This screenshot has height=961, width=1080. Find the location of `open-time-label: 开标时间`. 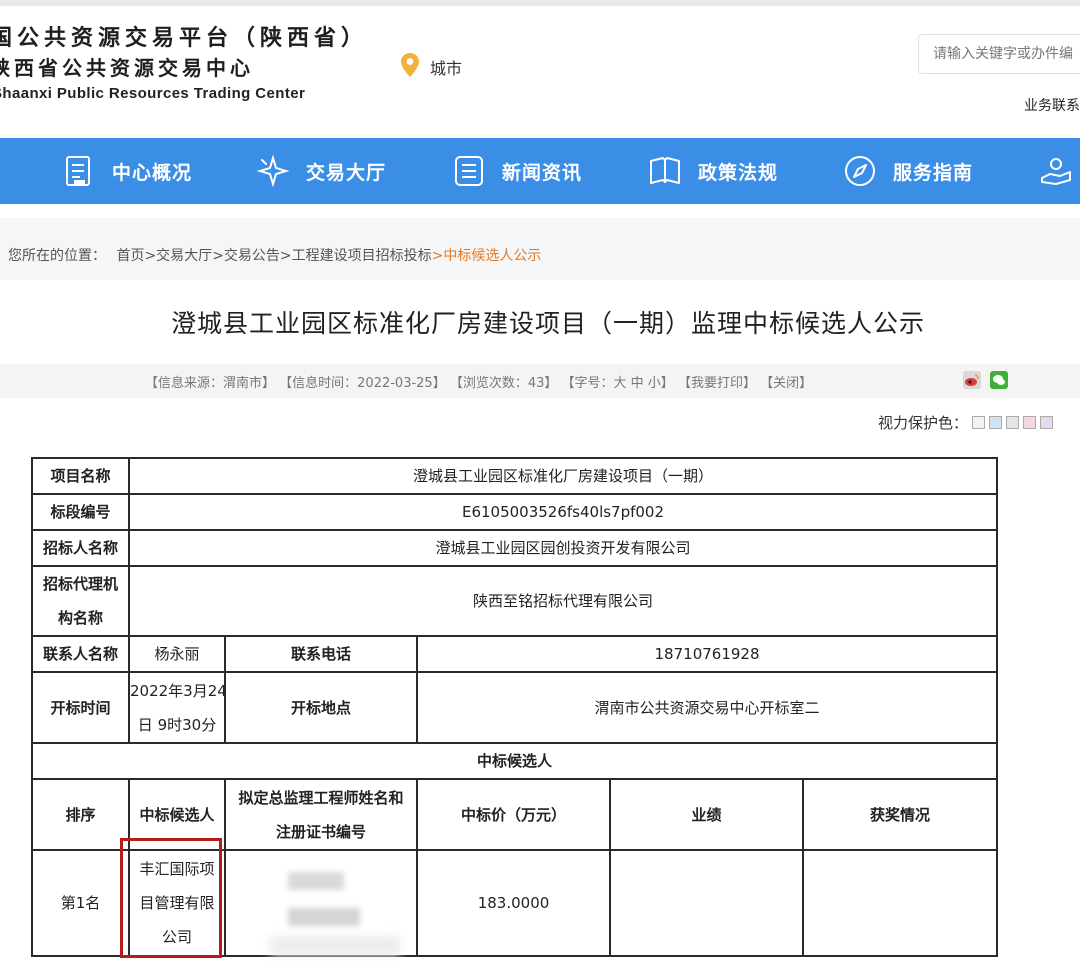

open-time-label: 开标时间 is located at coordinates (80, 707).